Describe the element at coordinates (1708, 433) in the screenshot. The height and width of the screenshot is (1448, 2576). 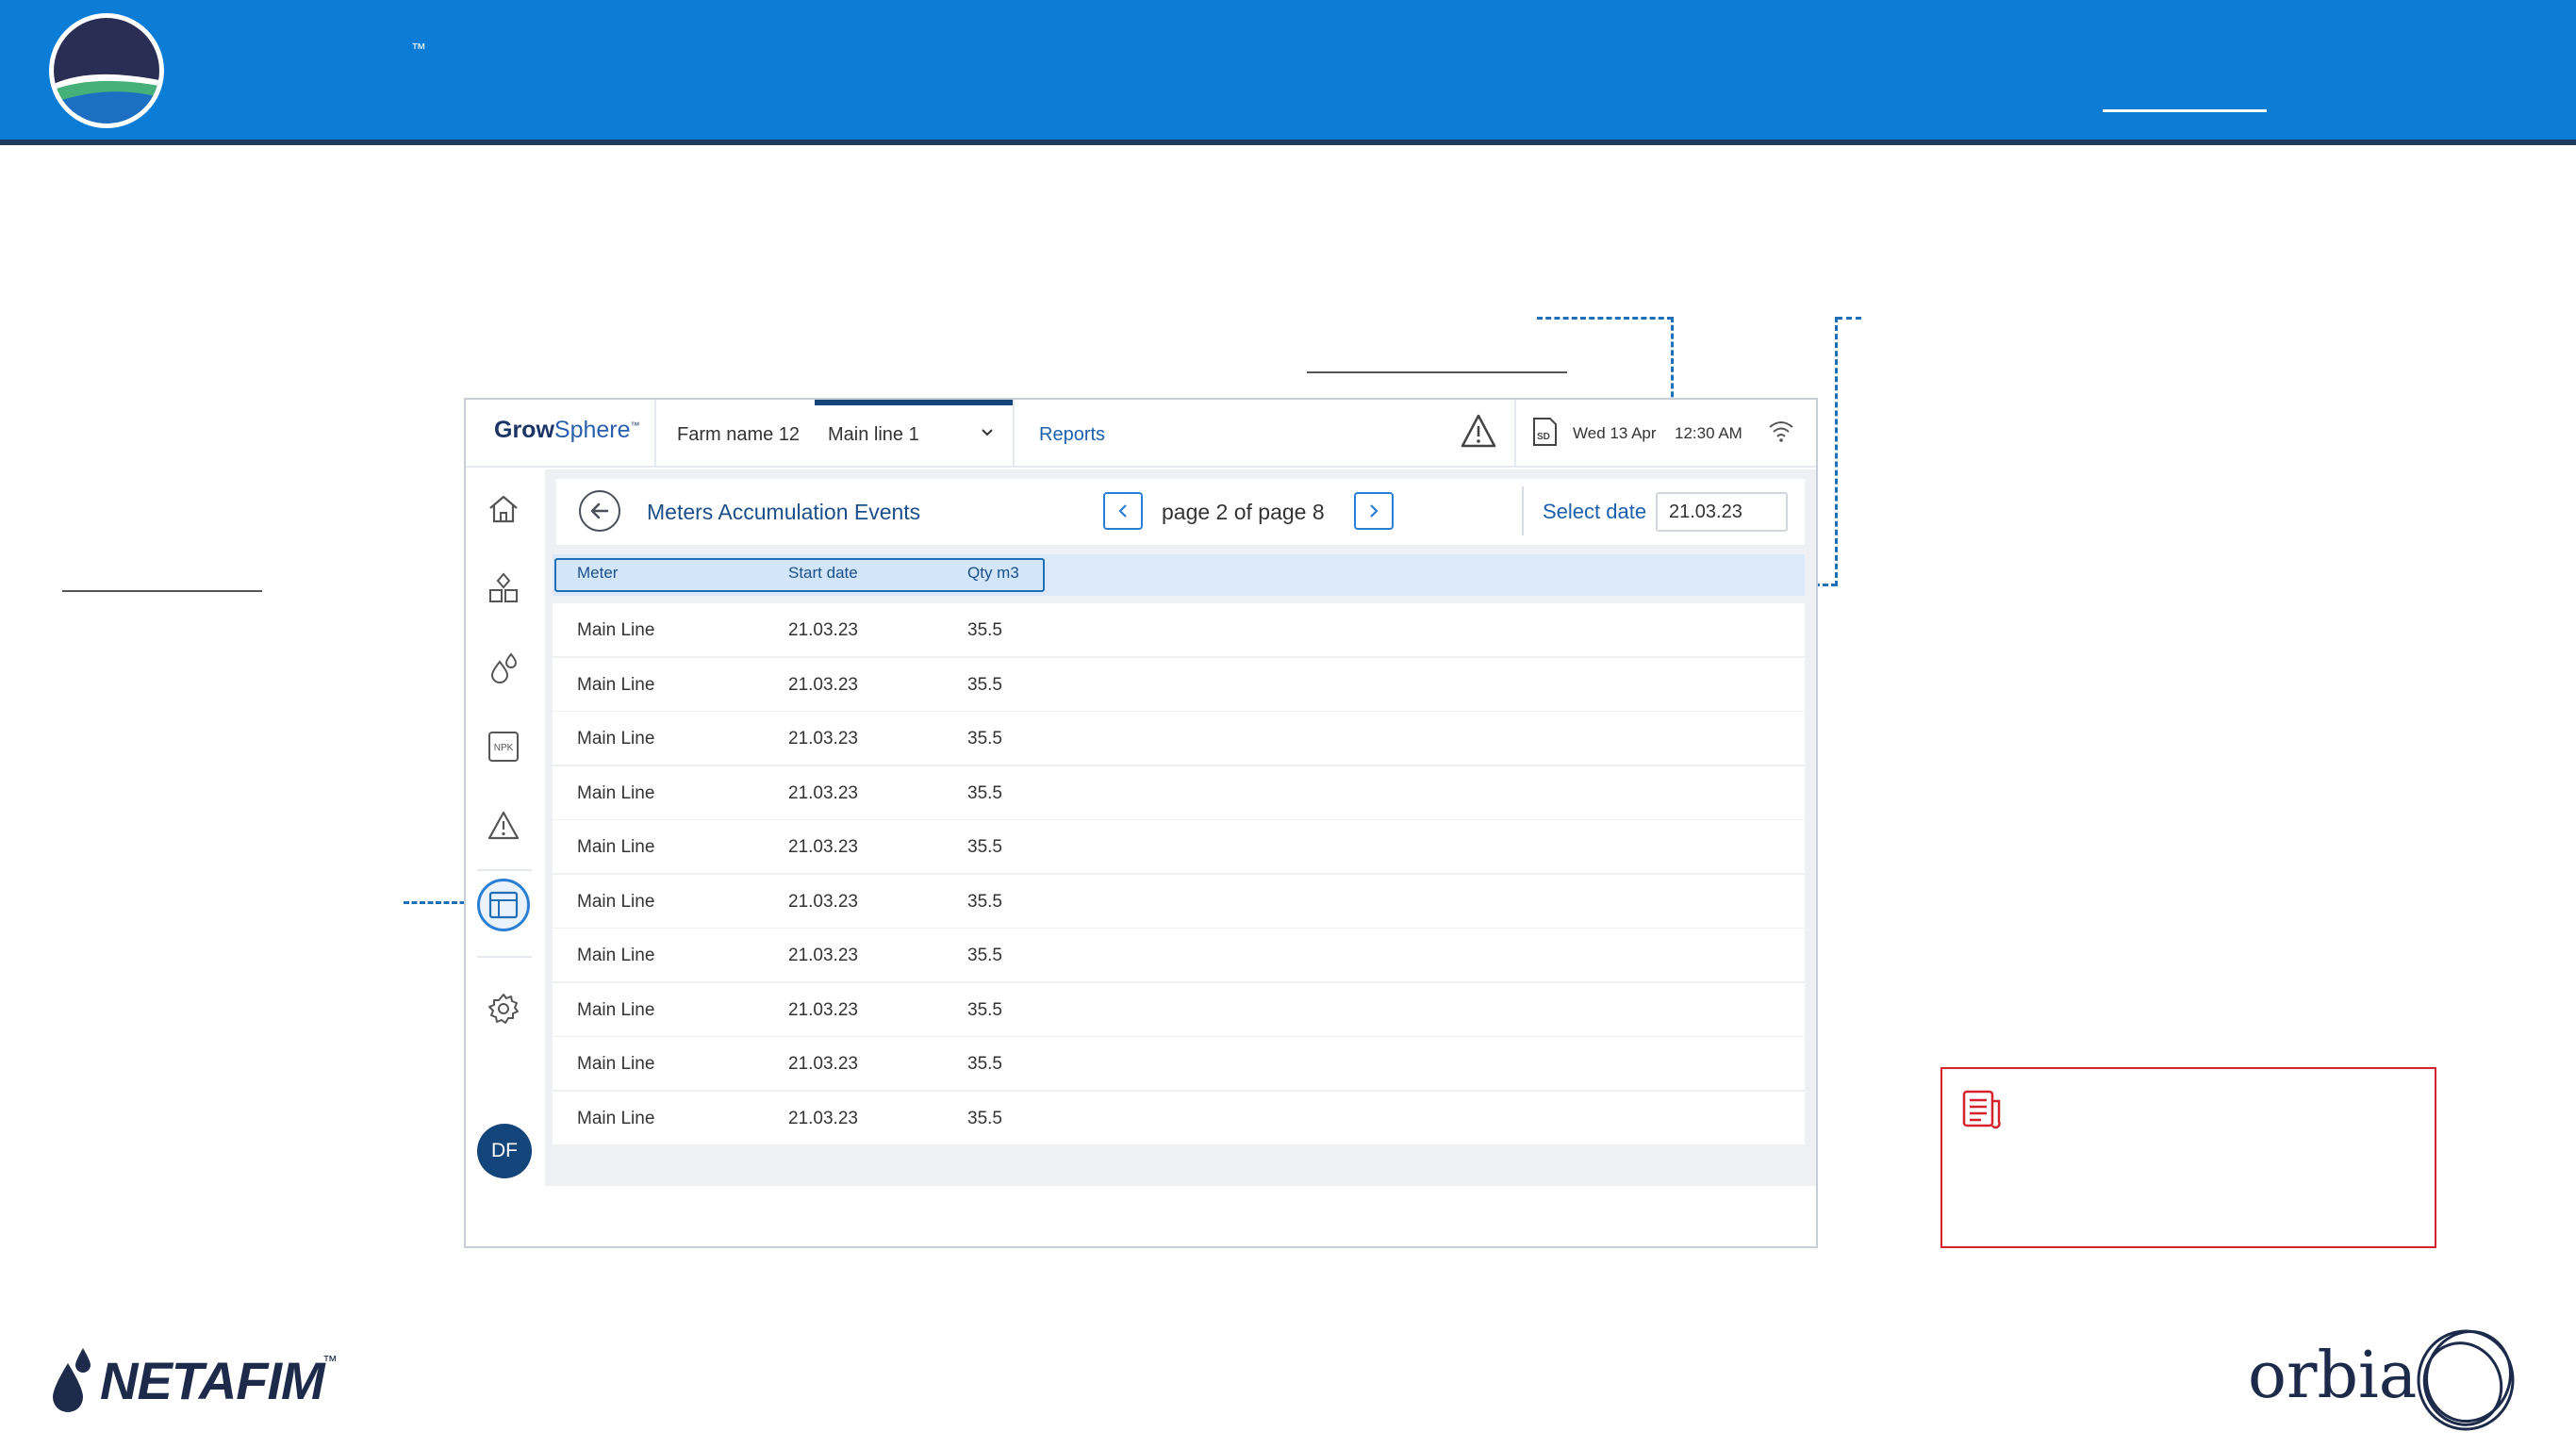
I see `current-time: 12:30 AM` at that location.